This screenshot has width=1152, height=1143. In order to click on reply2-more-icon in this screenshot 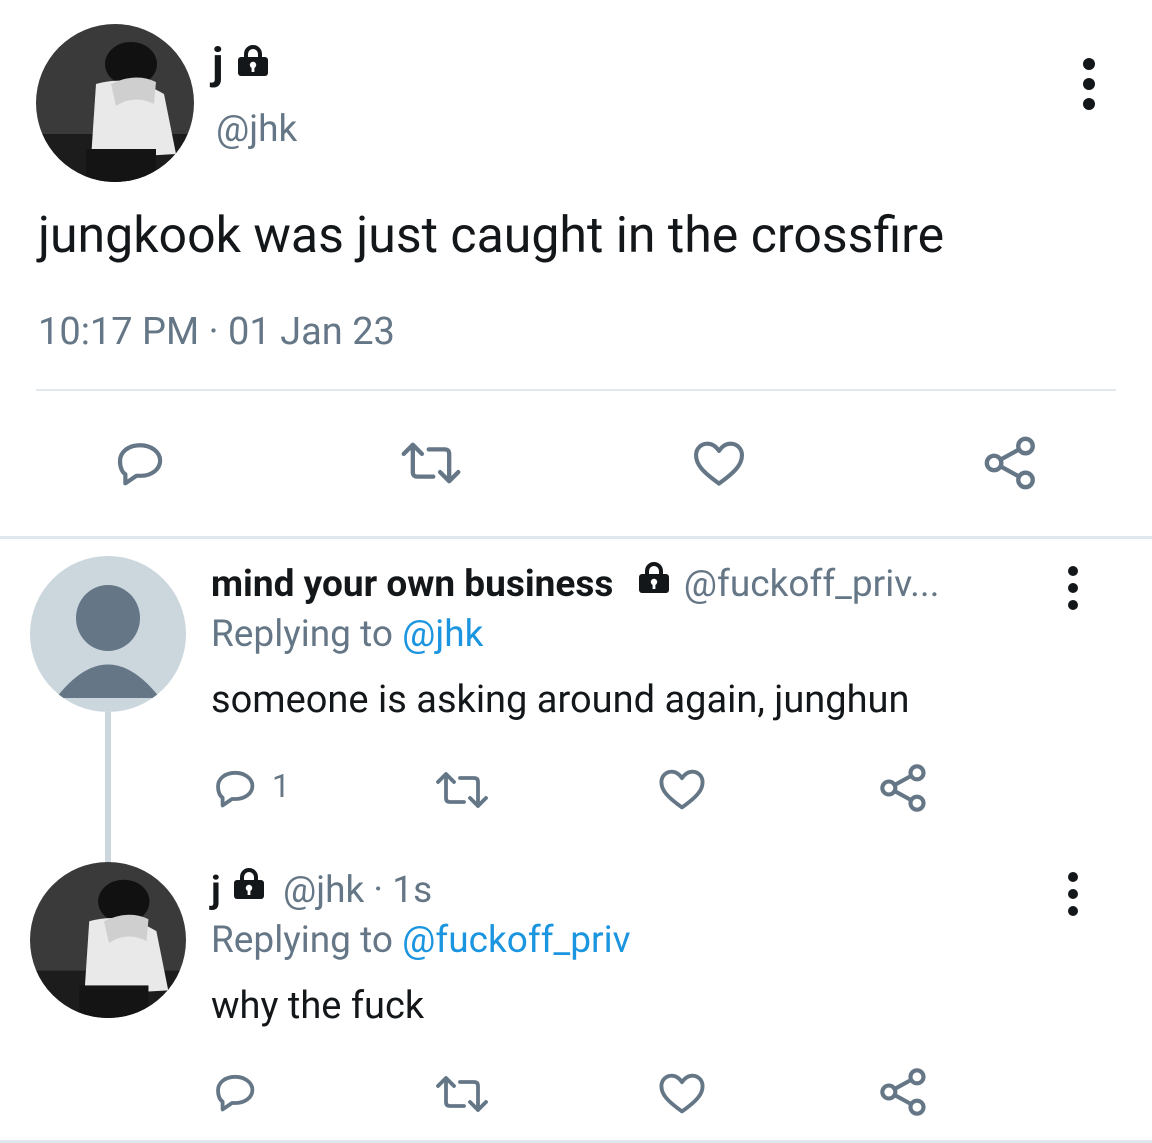, I will do `click(1073, 894)`.